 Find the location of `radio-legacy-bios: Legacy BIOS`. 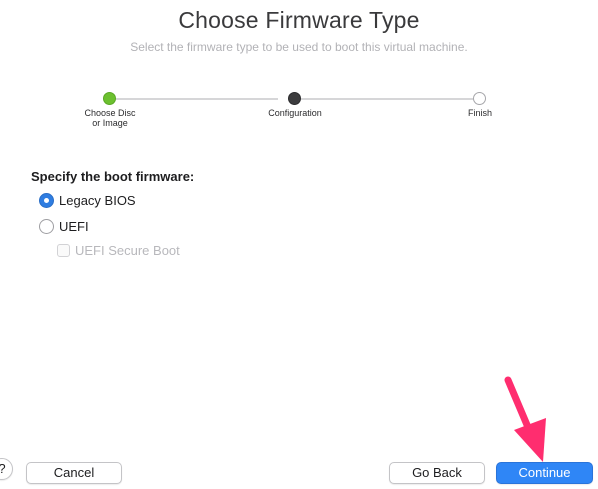

radio-legacy-bios: Legacy BIOS is located at coordinates (87, 200).